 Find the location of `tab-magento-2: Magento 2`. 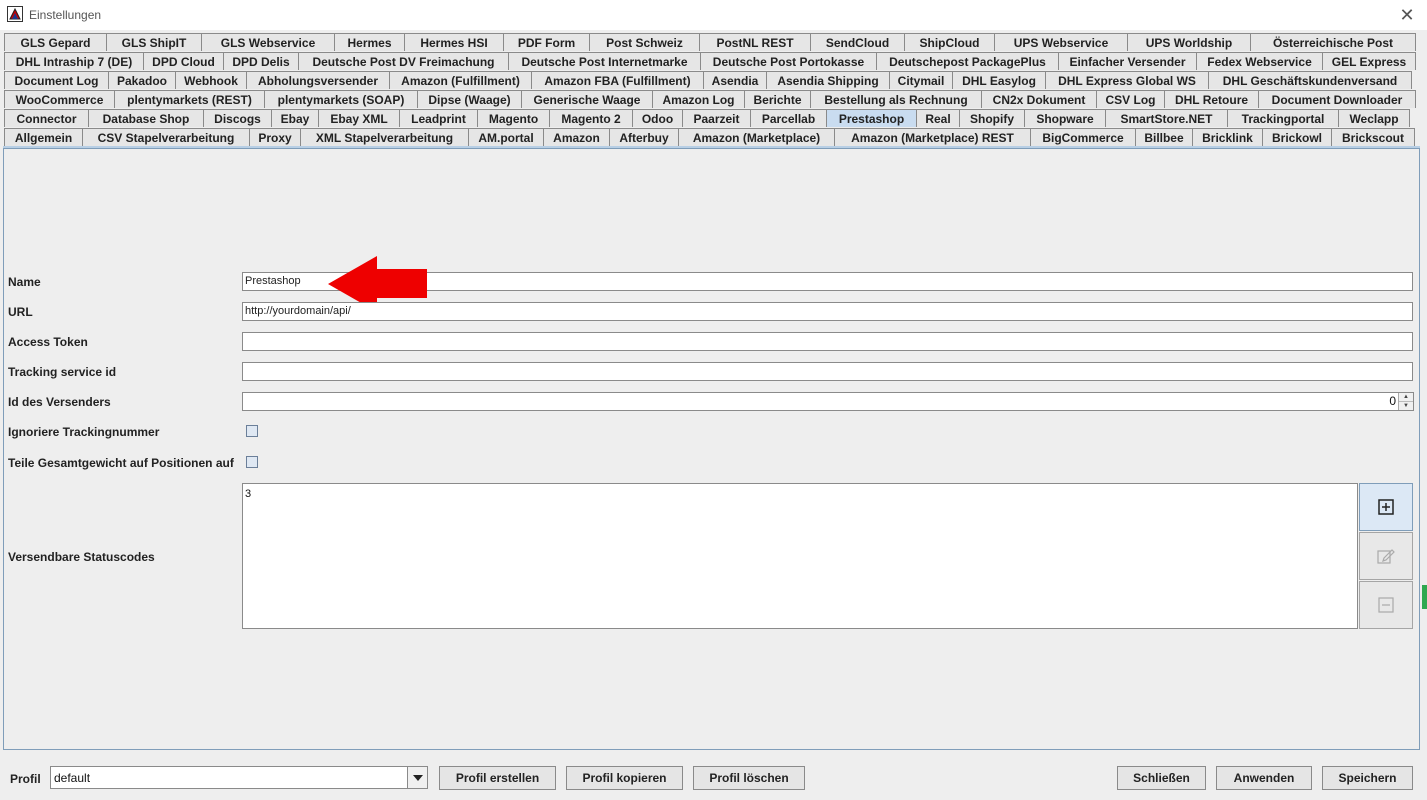

tab-magento-2: Magento 2 is located at coordinates (591, 118).